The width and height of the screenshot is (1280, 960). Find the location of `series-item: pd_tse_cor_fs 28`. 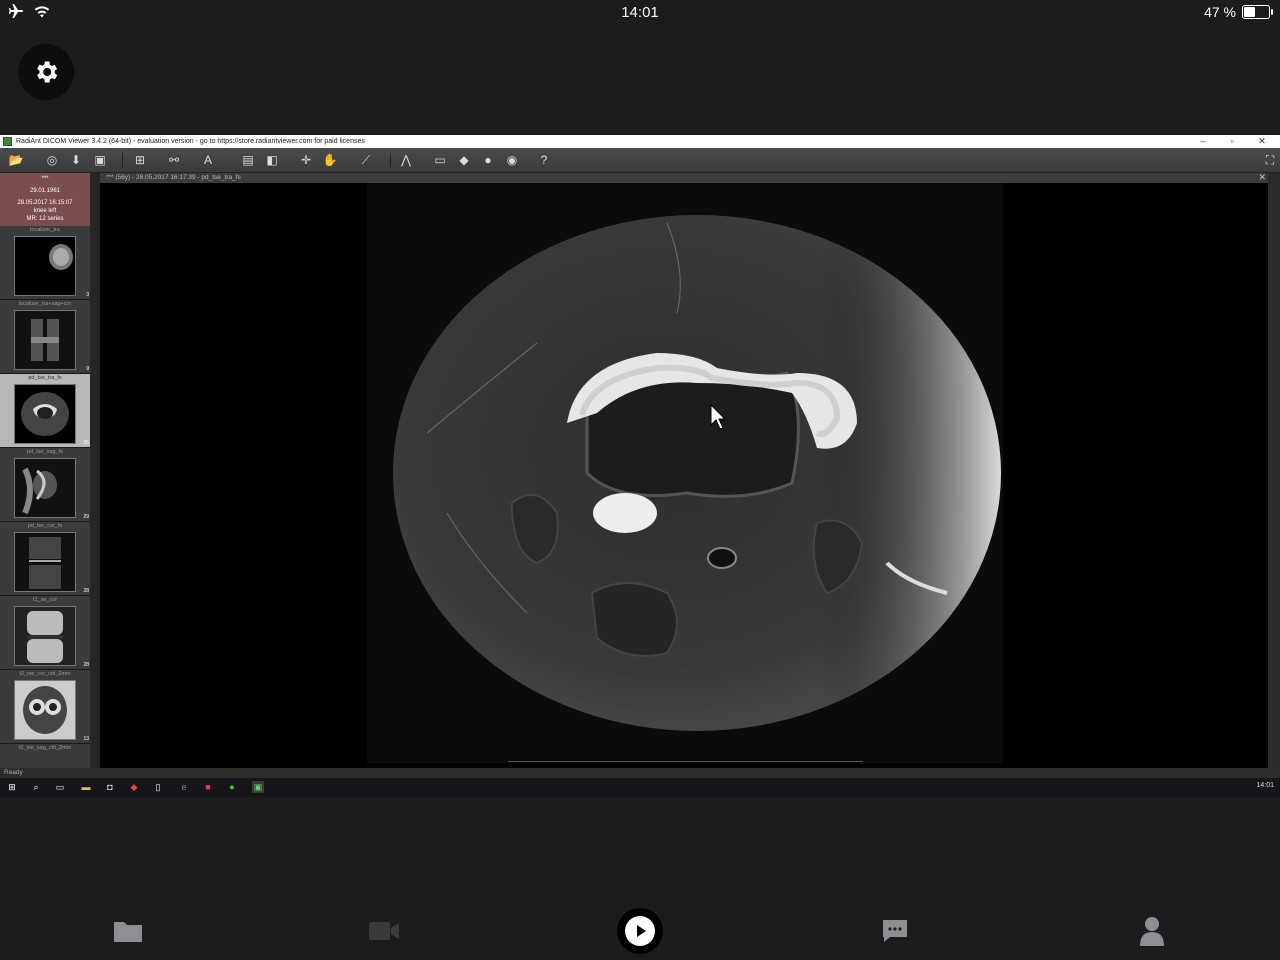

series-item: pd_tse_cor_fs 28 is located at coordinates (45, 559).